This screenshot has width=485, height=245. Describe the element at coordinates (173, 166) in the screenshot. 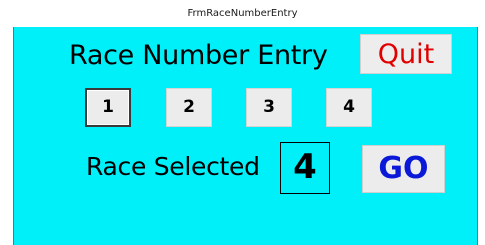

I see `race-selected-label: Race Selected` at that location.